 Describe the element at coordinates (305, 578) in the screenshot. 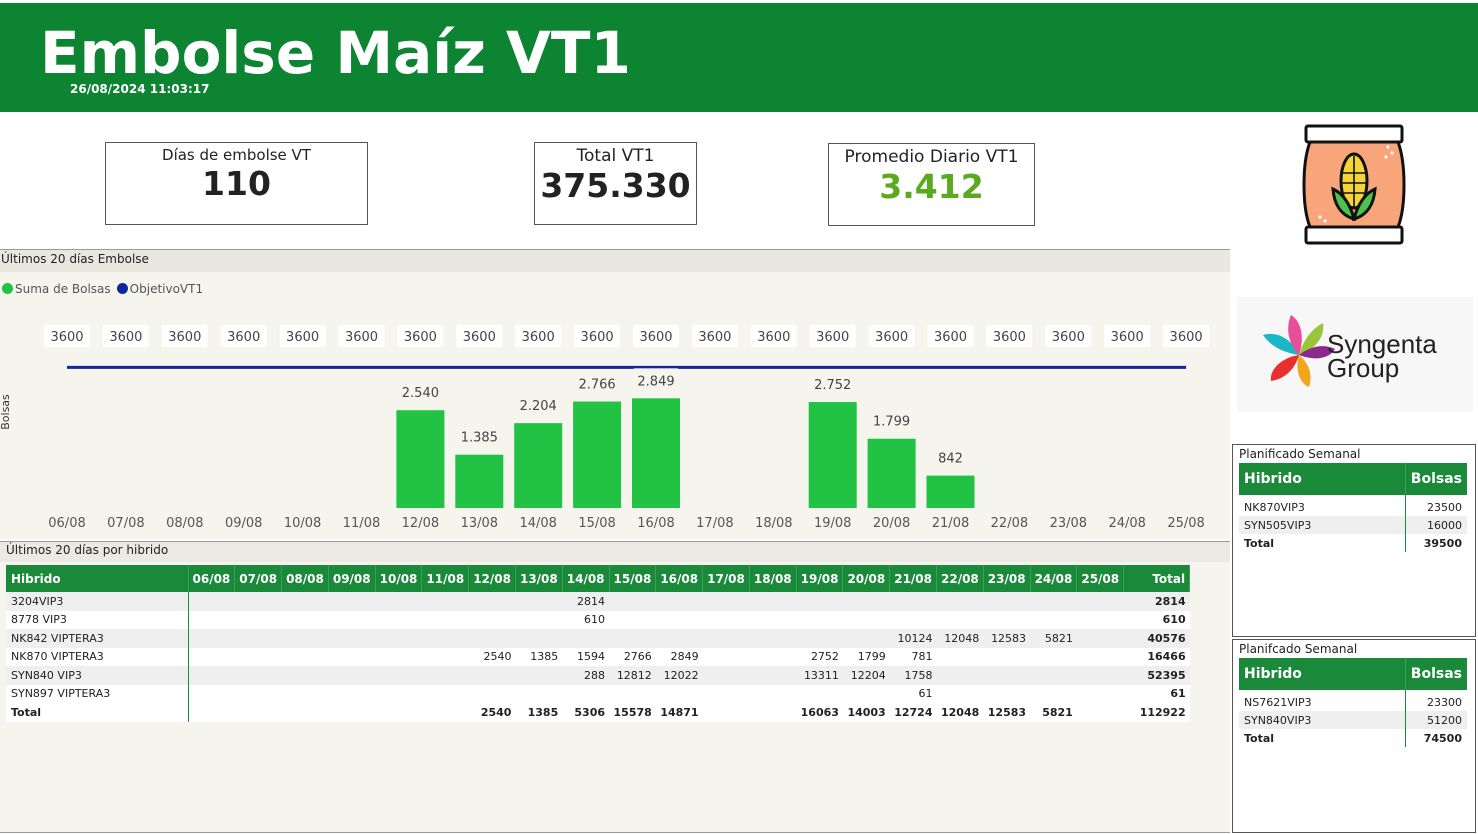

I see `column-header: 08/08` at that location.